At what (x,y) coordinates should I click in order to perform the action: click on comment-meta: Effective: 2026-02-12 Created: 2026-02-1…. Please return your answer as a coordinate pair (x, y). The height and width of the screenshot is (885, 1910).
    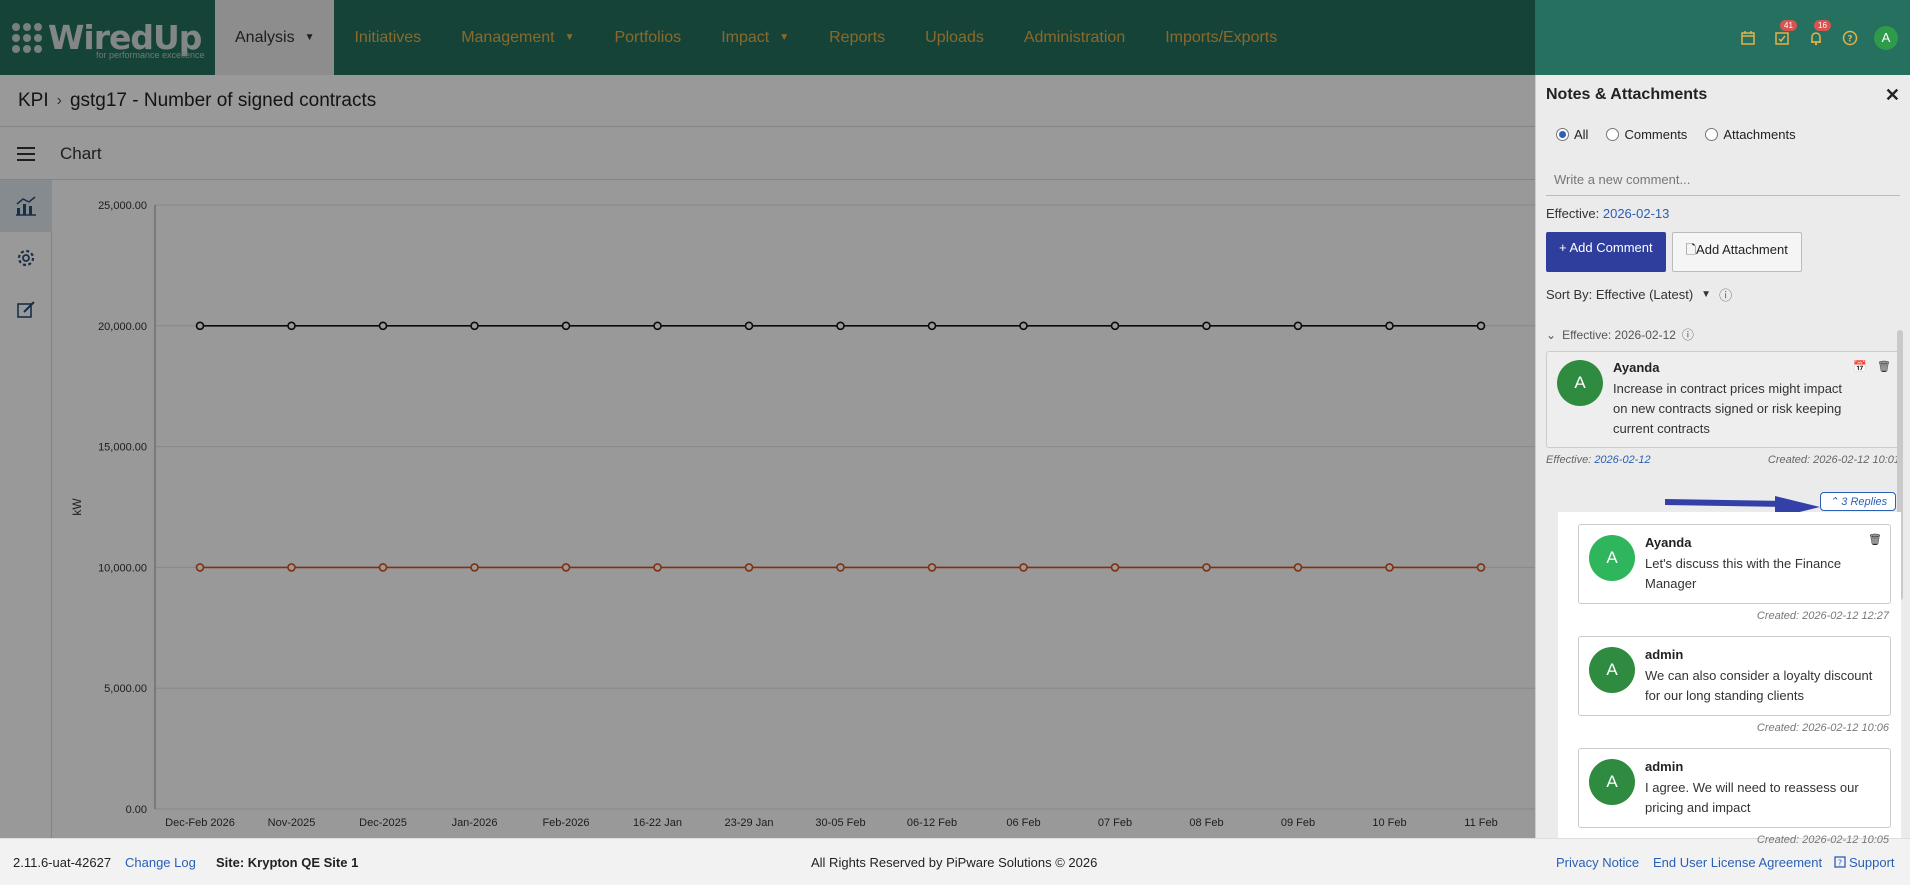
    Looking at the image, I should click on (1723, 457).